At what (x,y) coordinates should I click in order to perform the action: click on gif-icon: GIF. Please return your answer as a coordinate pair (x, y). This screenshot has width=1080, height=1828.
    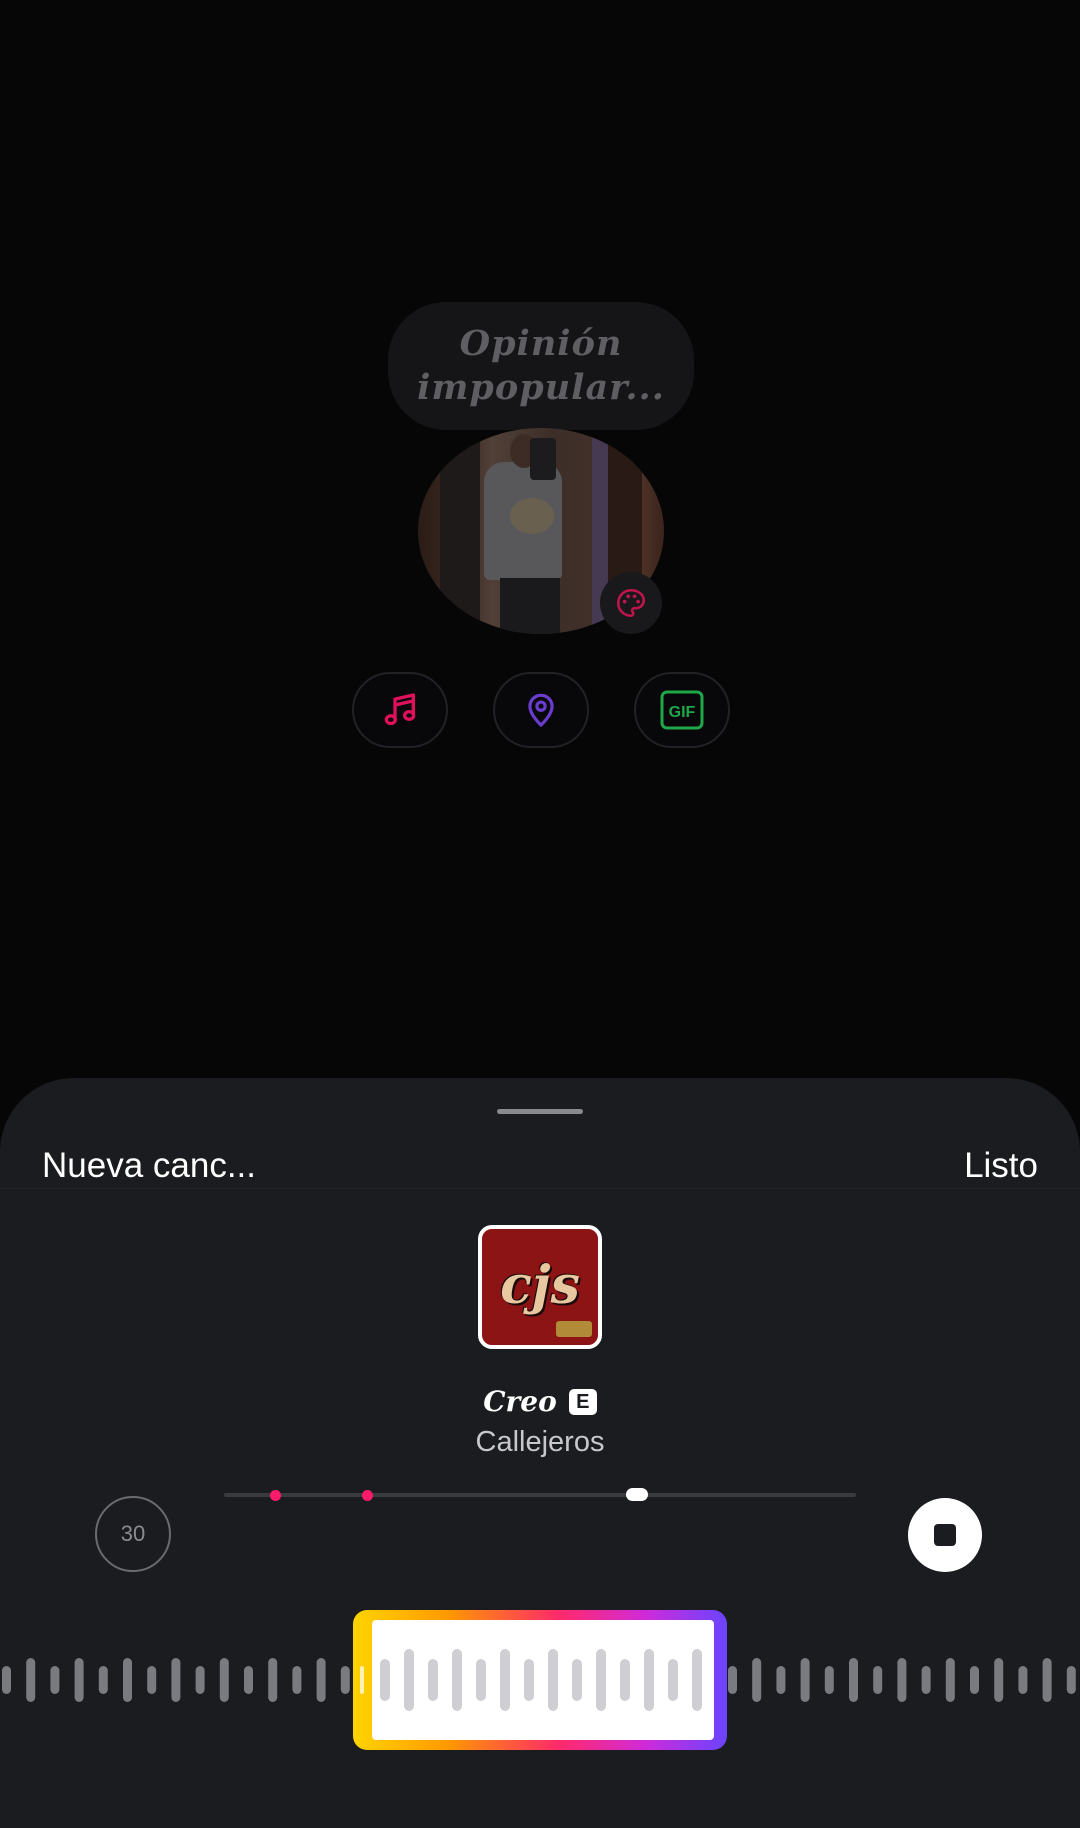
    Looking at the image, I should click on (682, 710).